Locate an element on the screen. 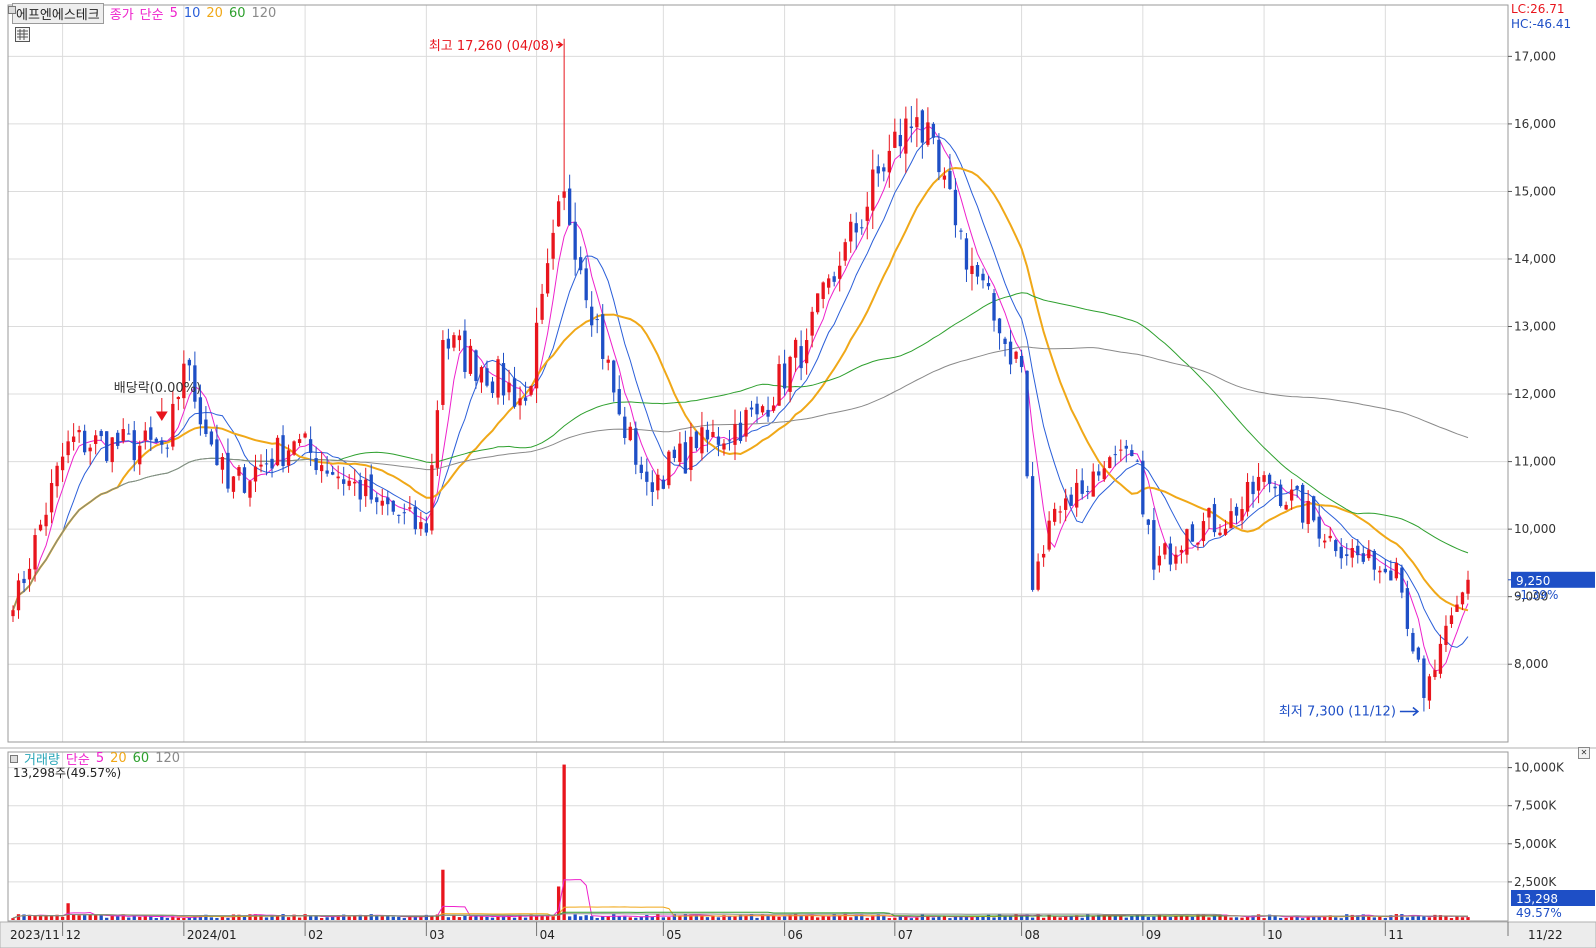 Image resolution: width=1596 pixels, height=948 pixels. stock-name-label: 에프엔에스테크 is located at coordinates (58, 13).